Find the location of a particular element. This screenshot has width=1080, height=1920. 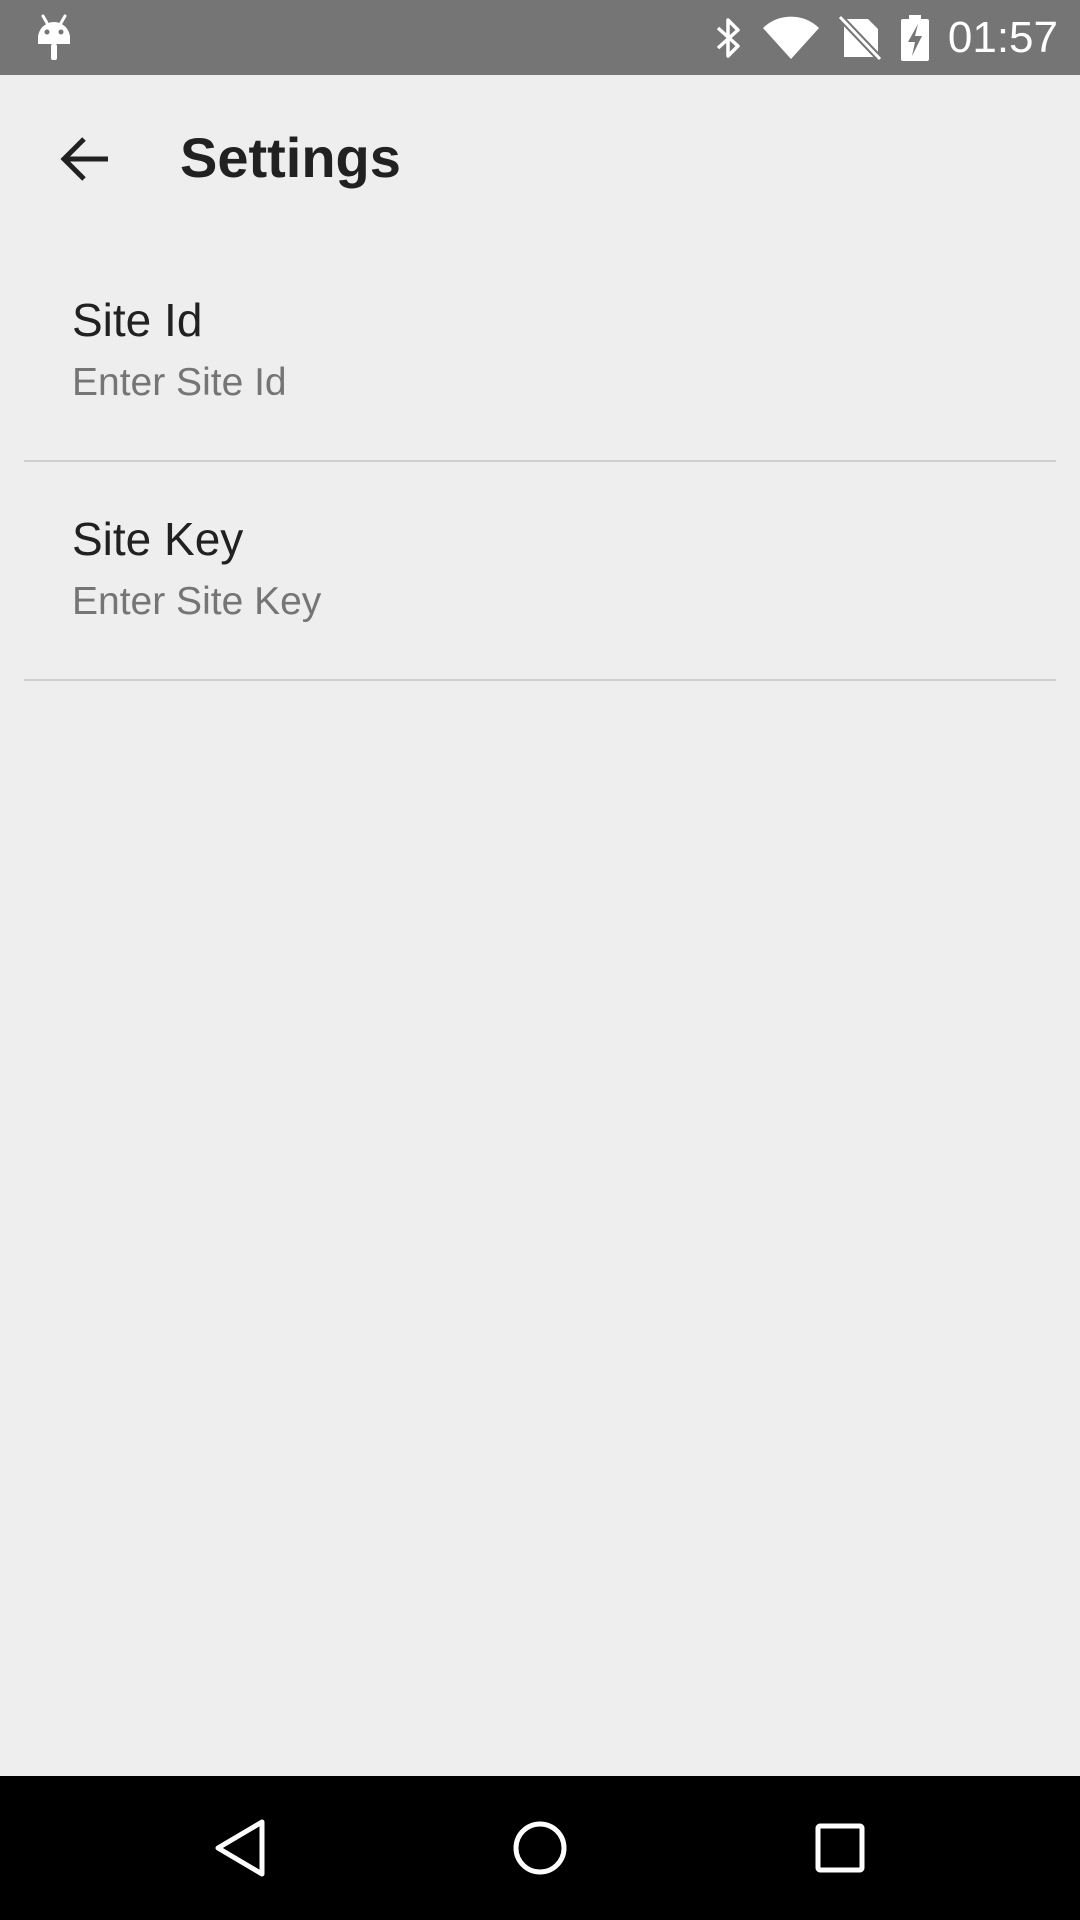

pref-title: Site Id is located at coordinates (137, 320).